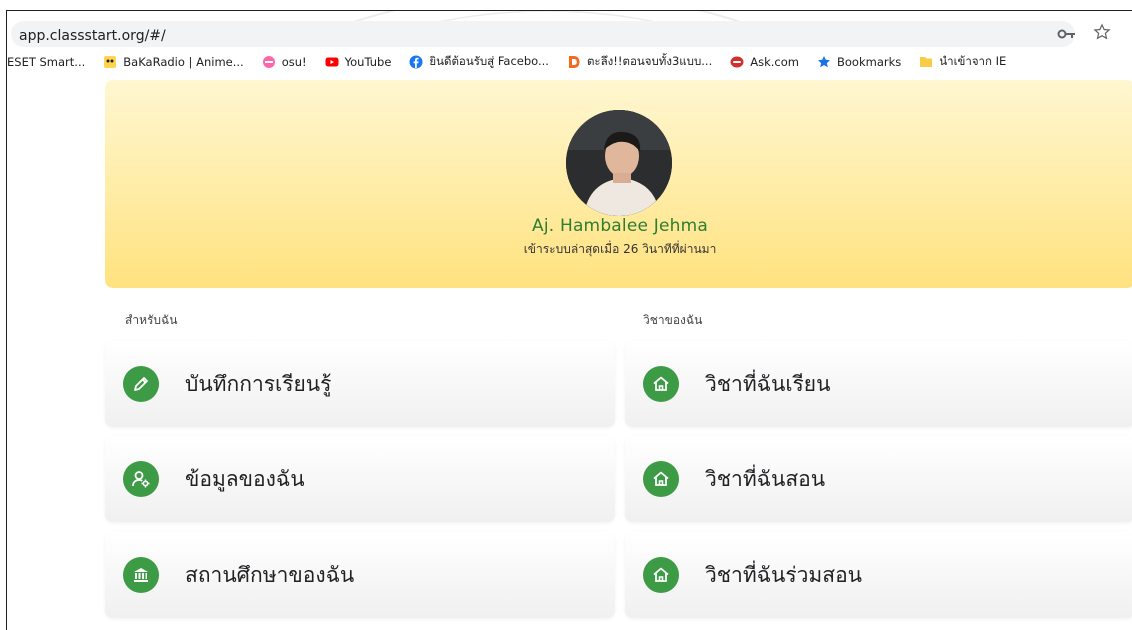 The image size is (1132, 630). I want to click on address-bar: app.classstart.org/#/, so click(569, 34).